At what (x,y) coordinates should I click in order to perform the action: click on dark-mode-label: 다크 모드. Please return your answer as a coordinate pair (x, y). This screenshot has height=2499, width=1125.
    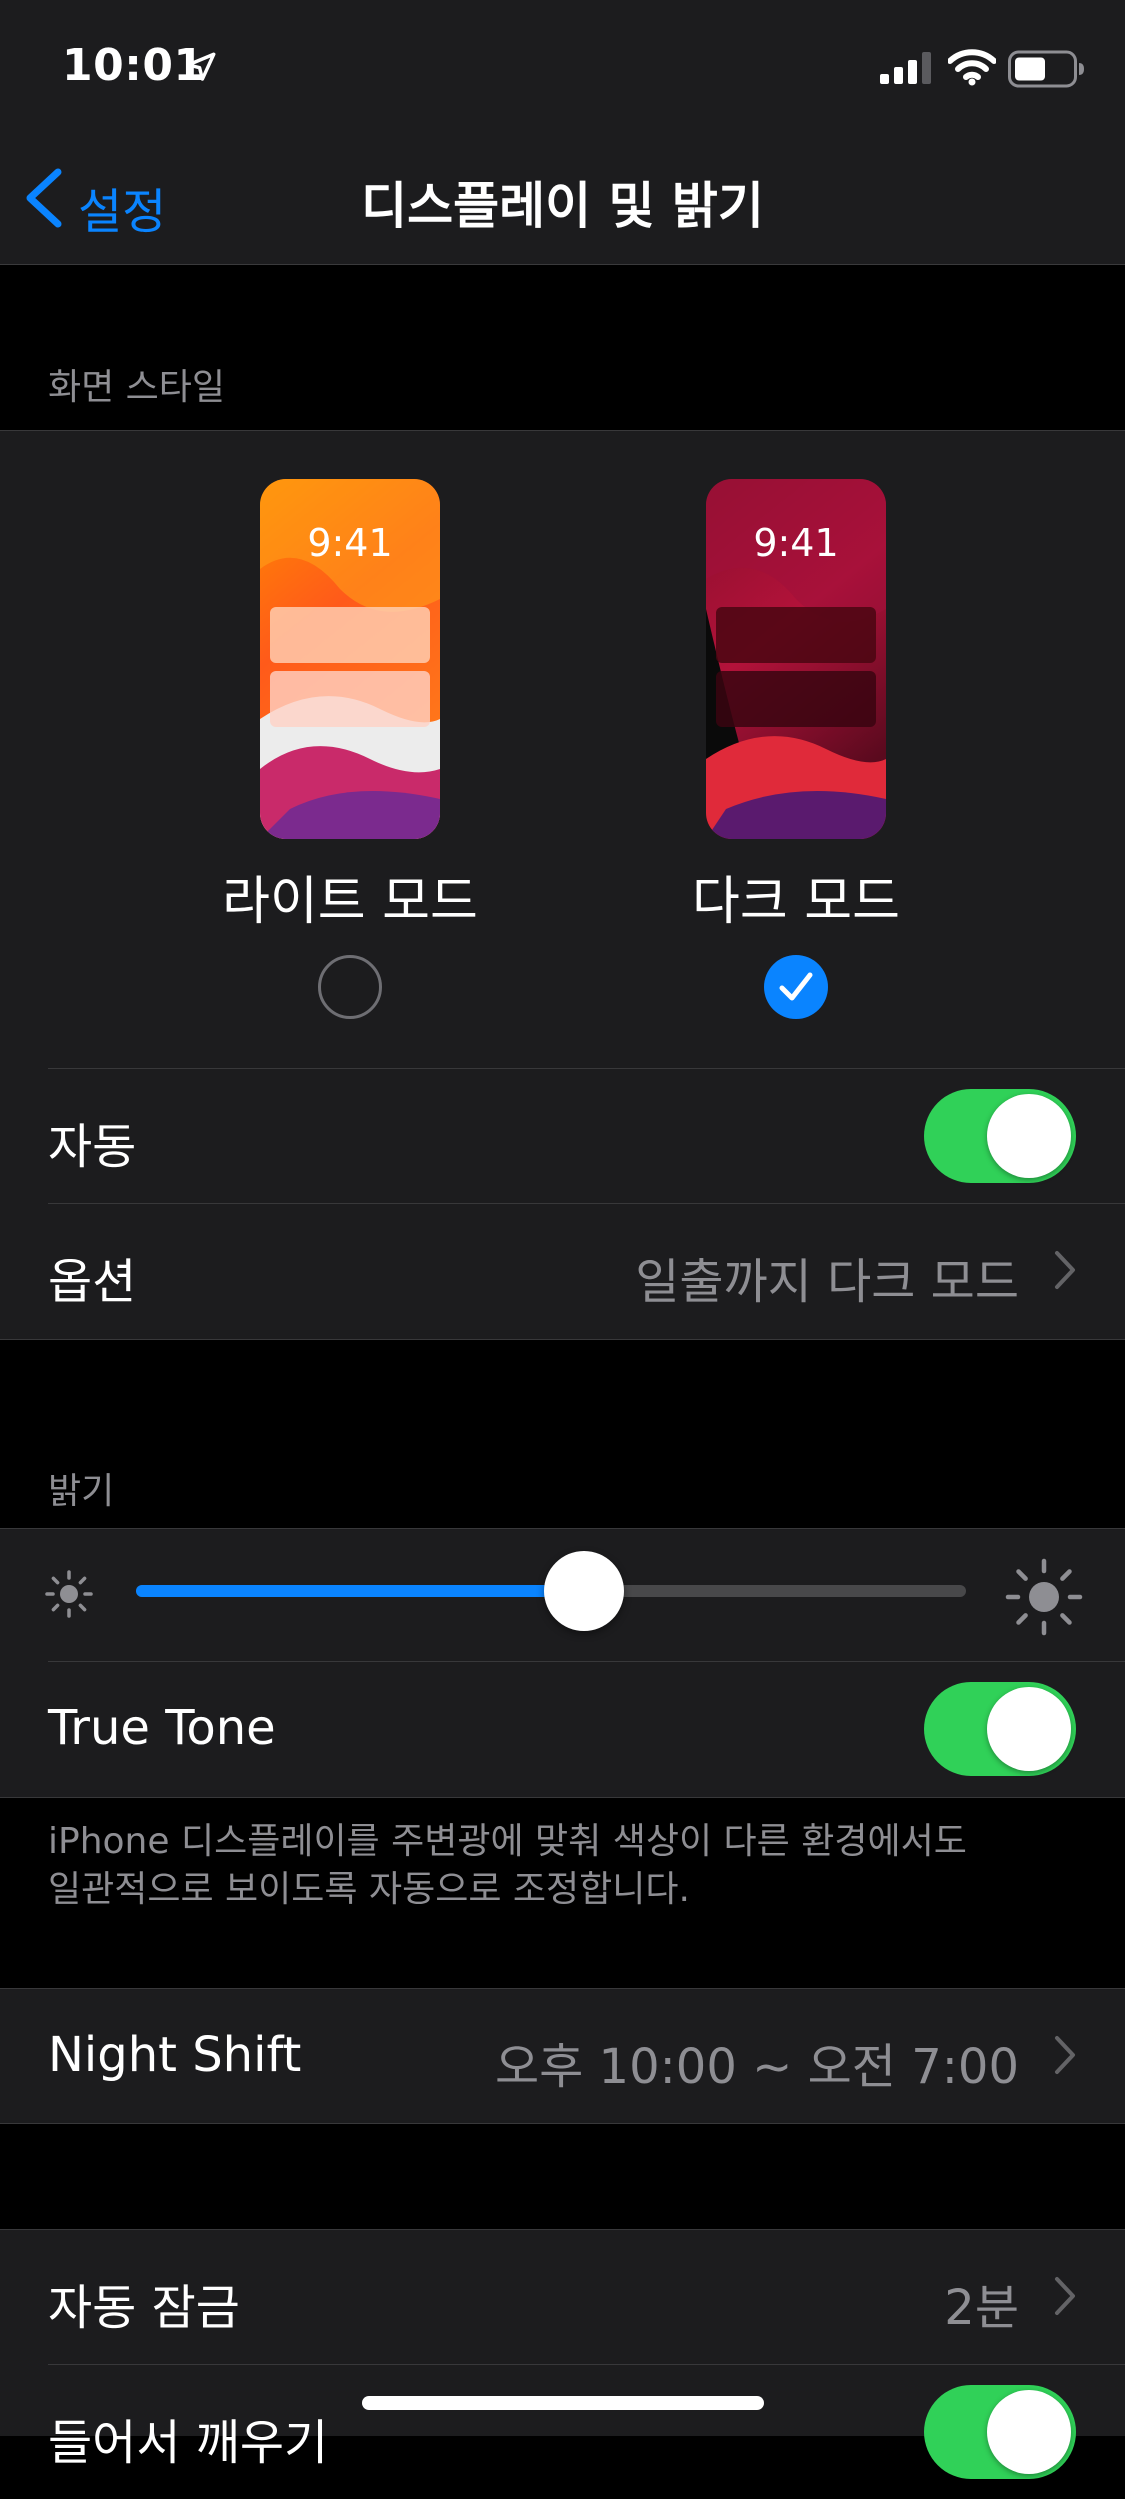
    Looking at the image, I should click on (796, 902).